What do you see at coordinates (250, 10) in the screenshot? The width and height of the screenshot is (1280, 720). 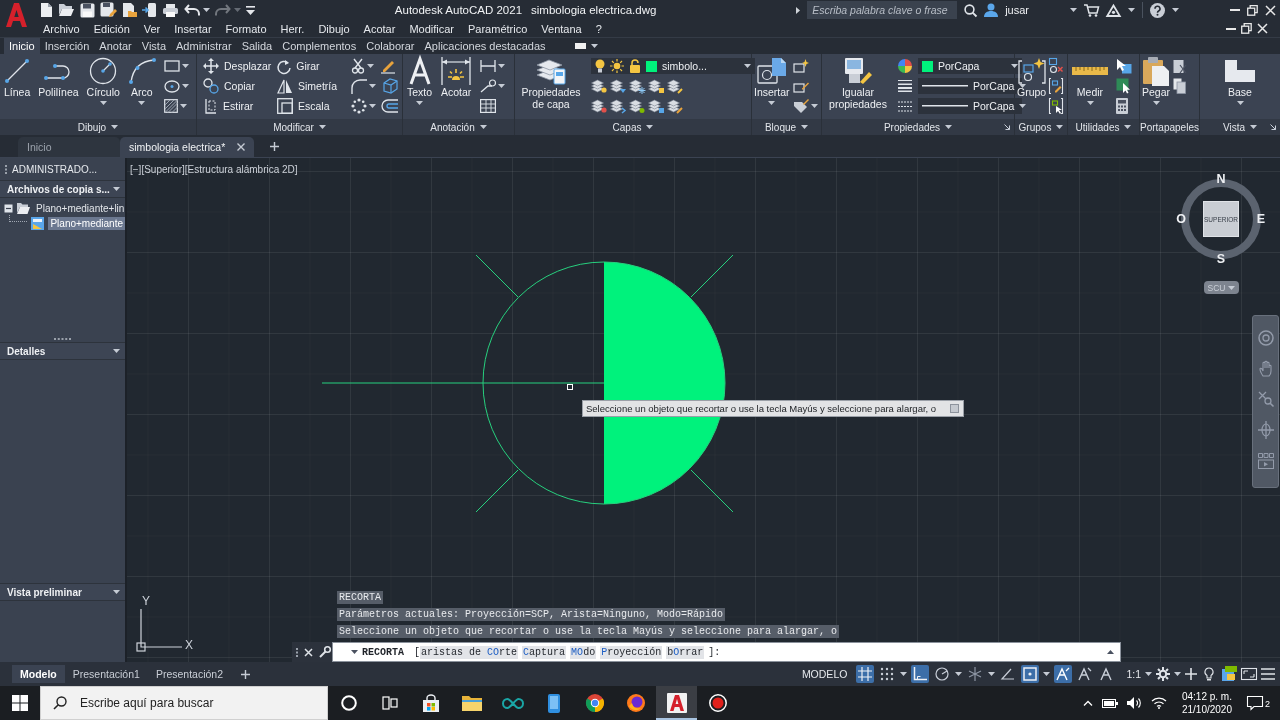 I see `bar-caret-icon` at bounding box center [250, 10].